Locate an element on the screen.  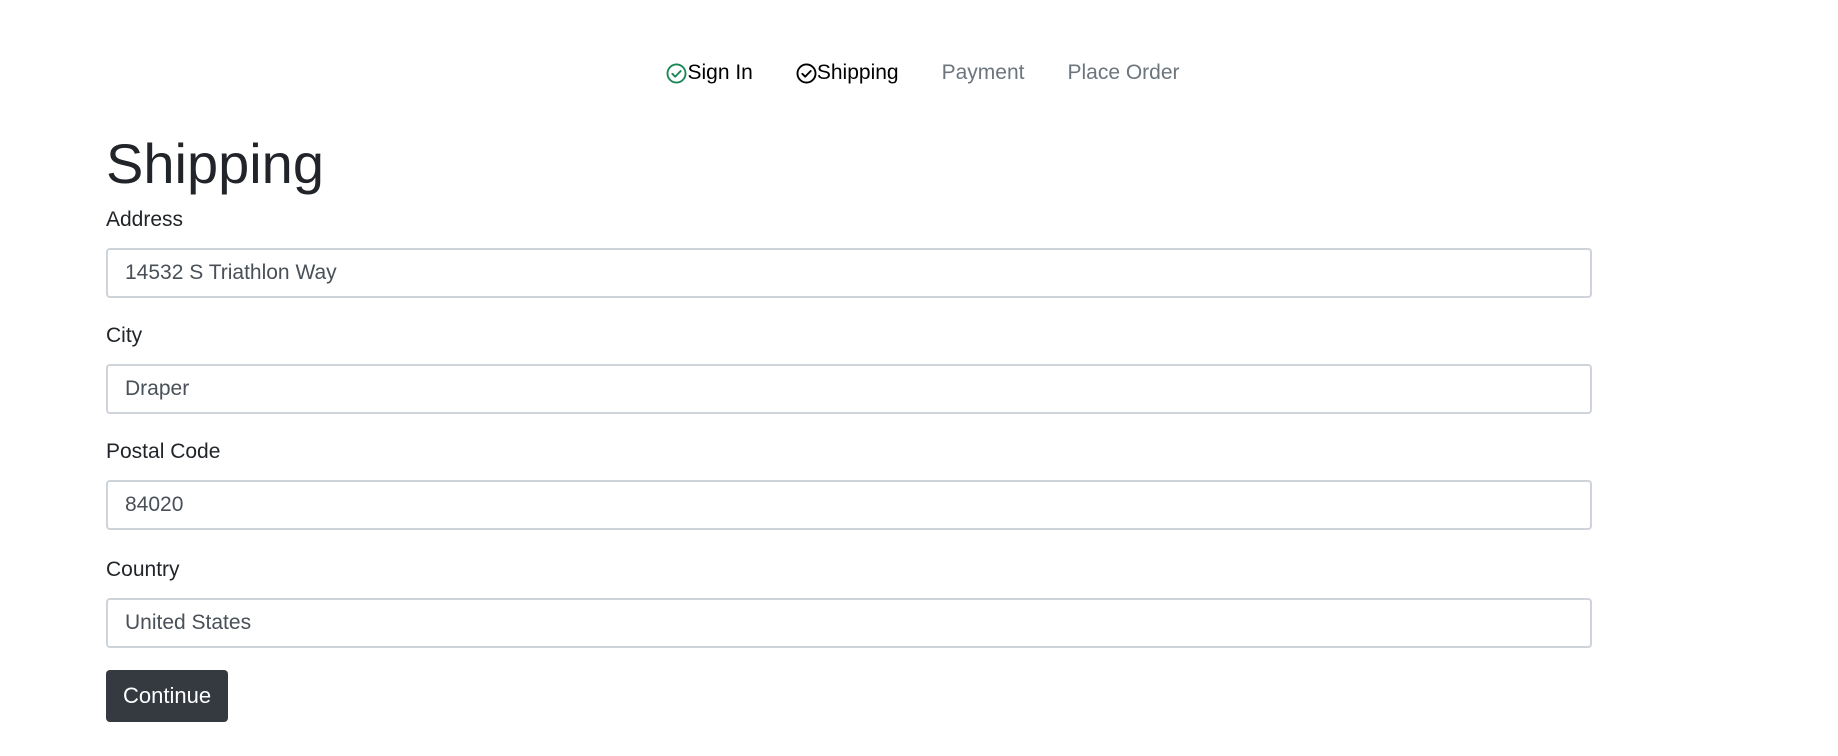
postal-code-label: Postal Code is located at coordinates (163, 451).